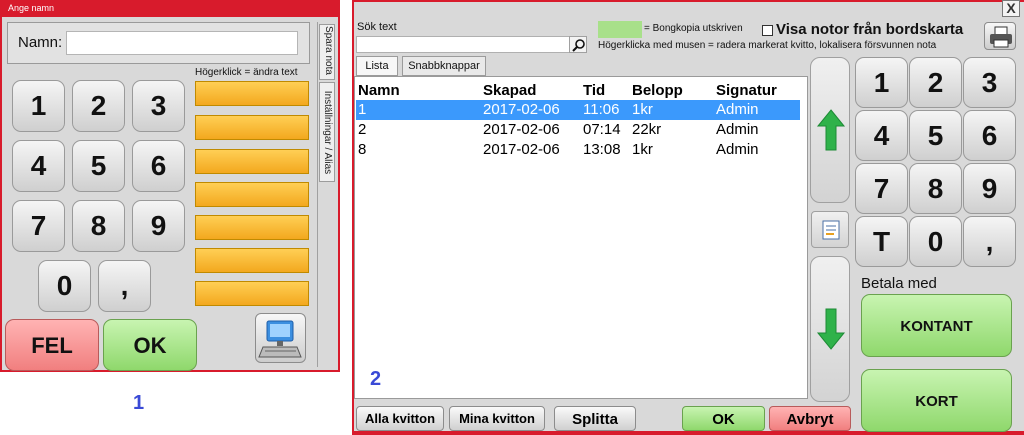 The image size is (1024, 435). I want to click on cancel-button: Avbryt, so click(810, 418).